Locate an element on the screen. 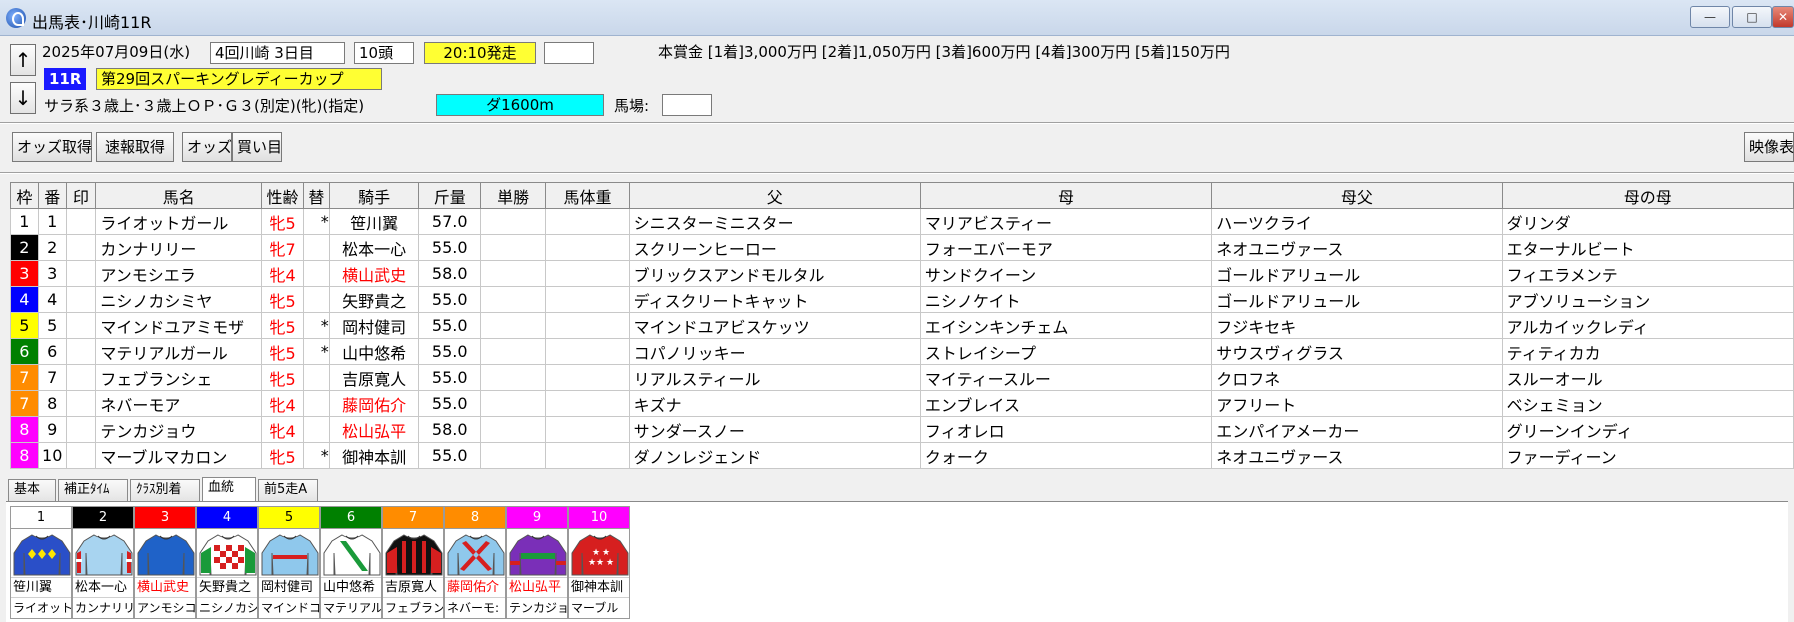 Image resolution: width=1794 pixels, height=622 pixels. waku-cell: 5 is located at coordinates (24, 325).